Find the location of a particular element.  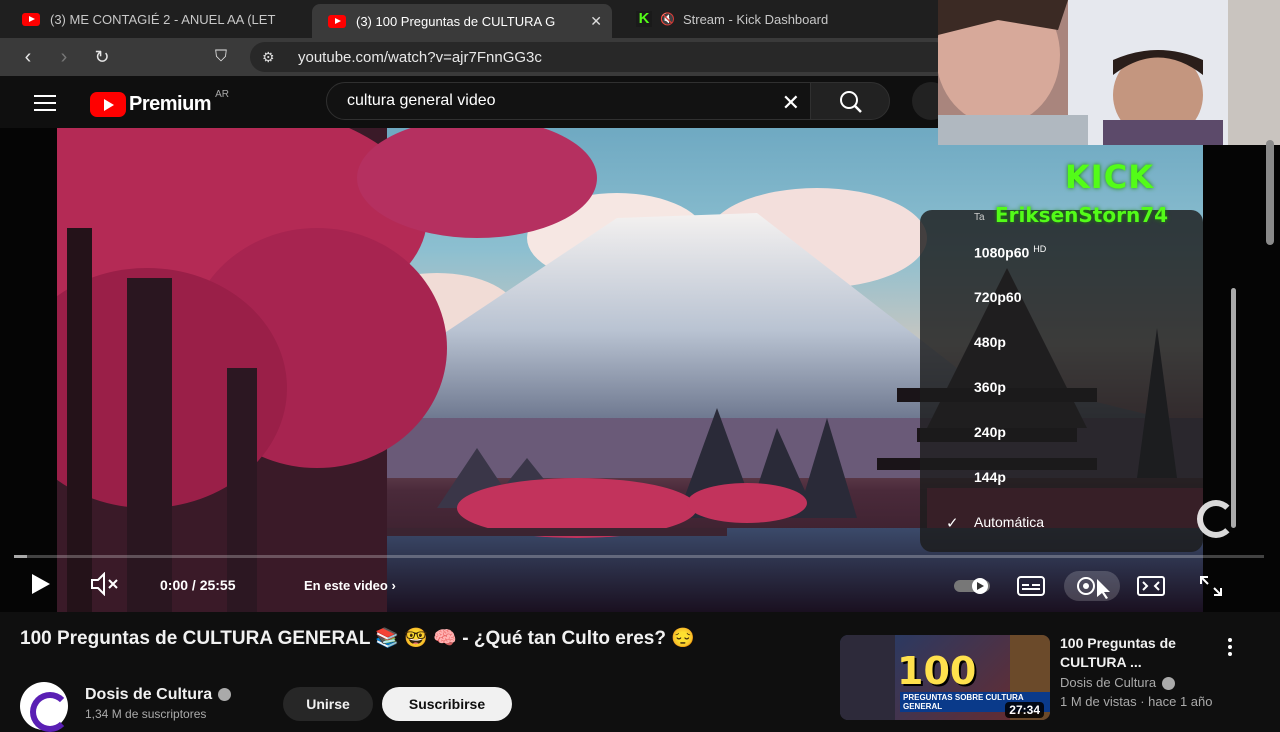

hd-badge: HD is located at coordinates (1040, 249).